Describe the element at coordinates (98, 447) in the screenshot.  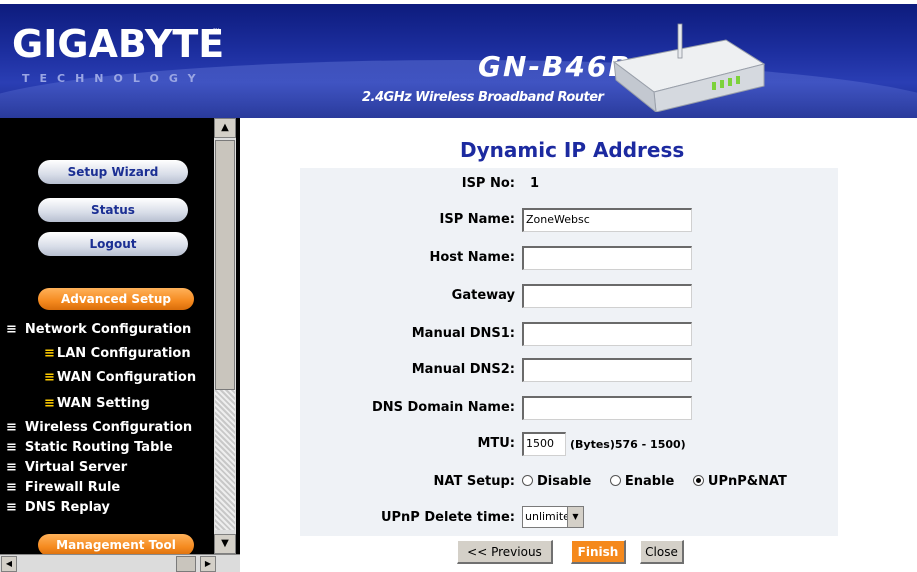
I see `nav-label: Static Routing Table` at that location.